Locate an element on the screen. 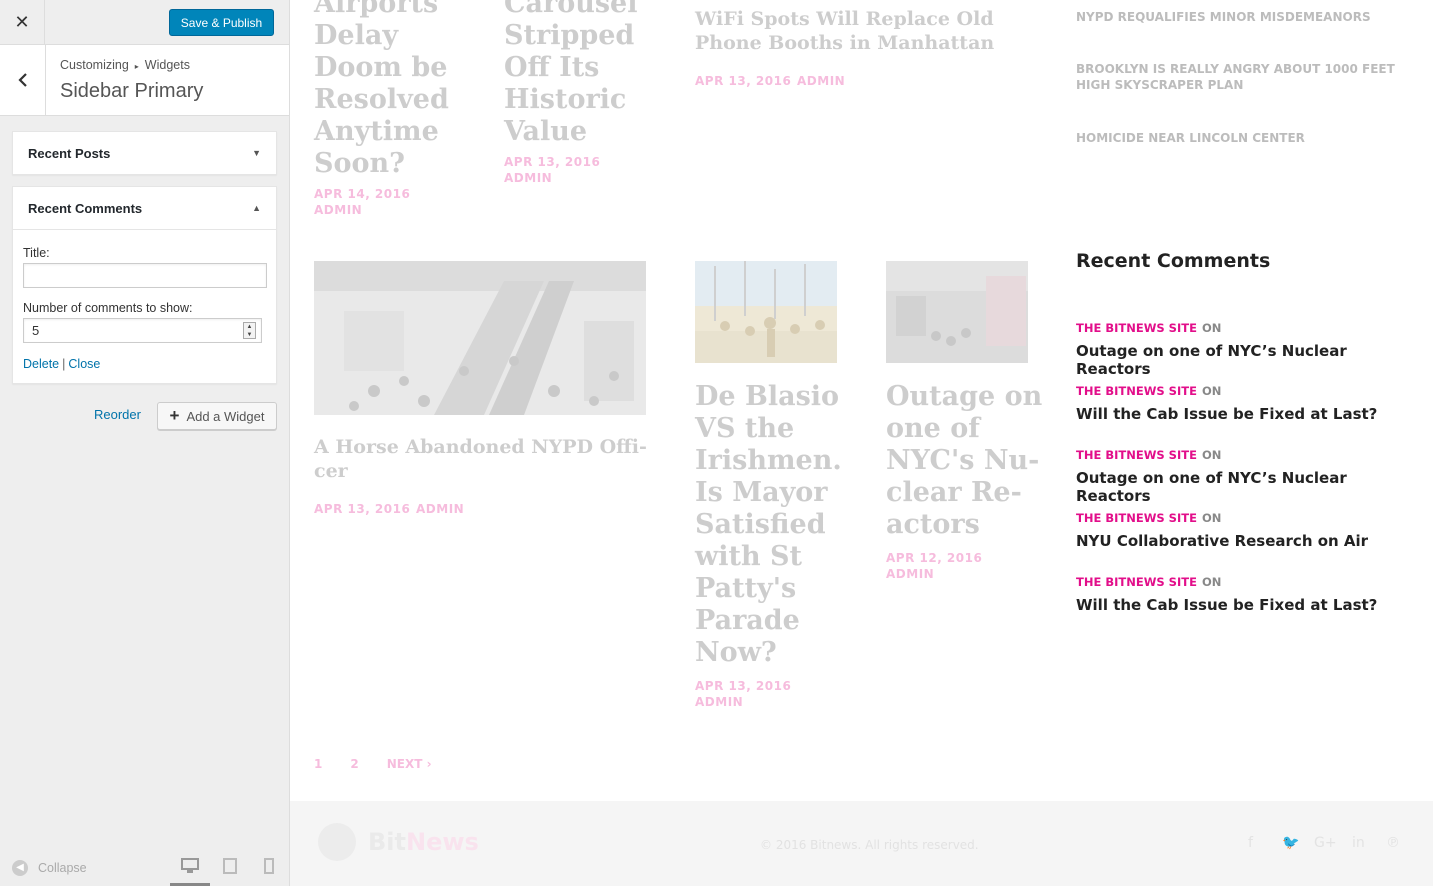 The image size is (1433, 886). pinterest-icon: ℗ is located at coordinates (1393, 843).